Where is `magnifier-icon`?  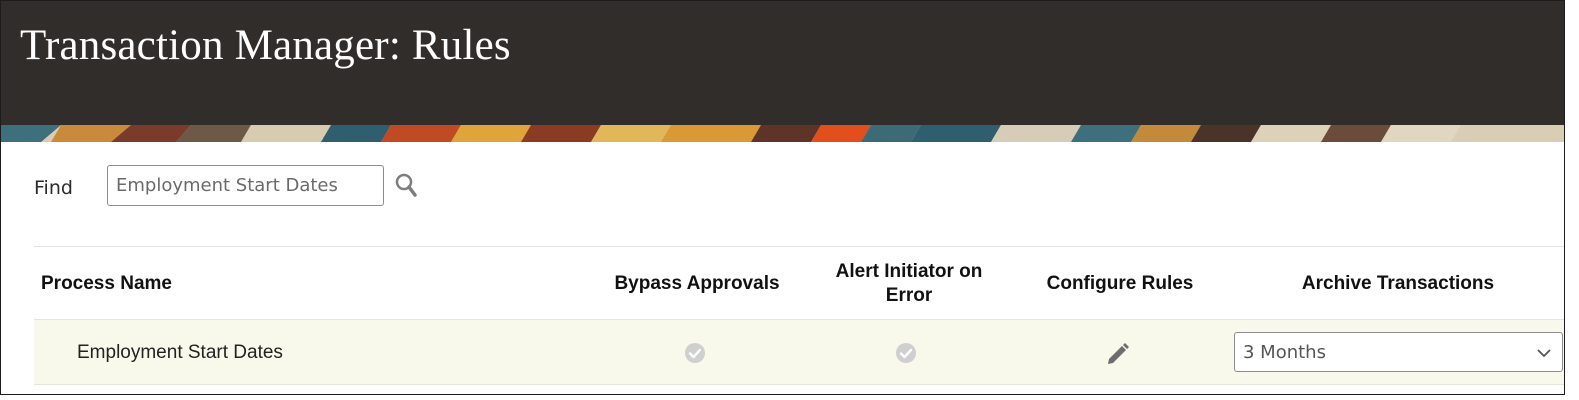 magnifier-icon is located at coordinates (406, 185).